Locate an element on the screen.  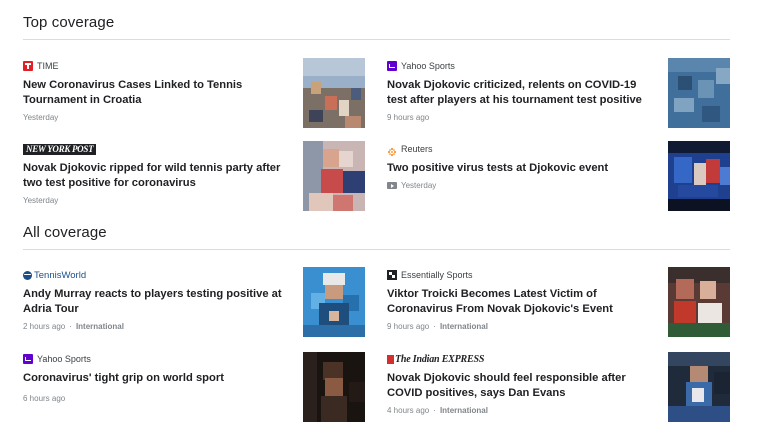
article-time: 4 hours ago is located at coordinates (408, 410).